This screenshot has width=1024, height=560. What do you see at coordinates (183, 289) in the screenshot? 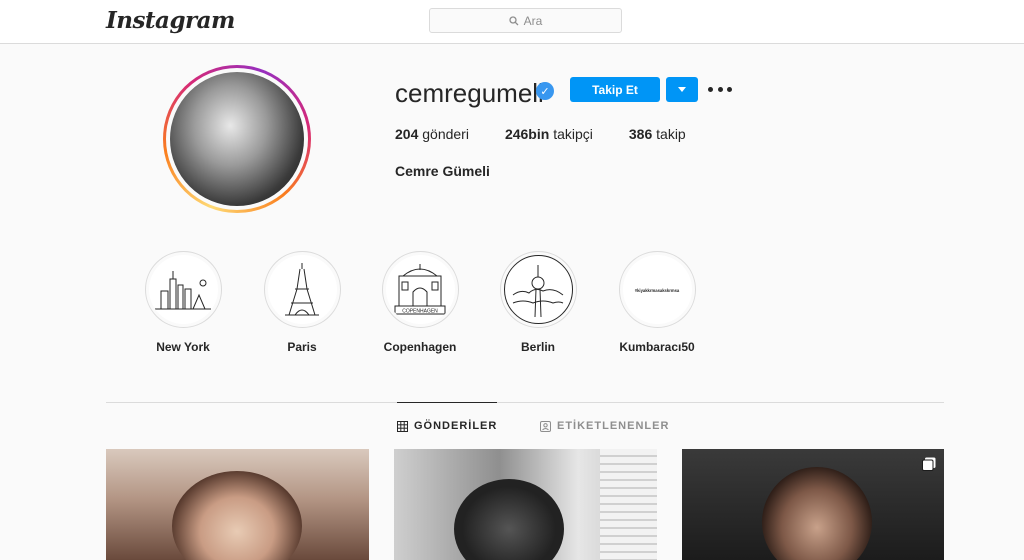
I see `new-york-skyline-icon` at bounding box center [183, 289].